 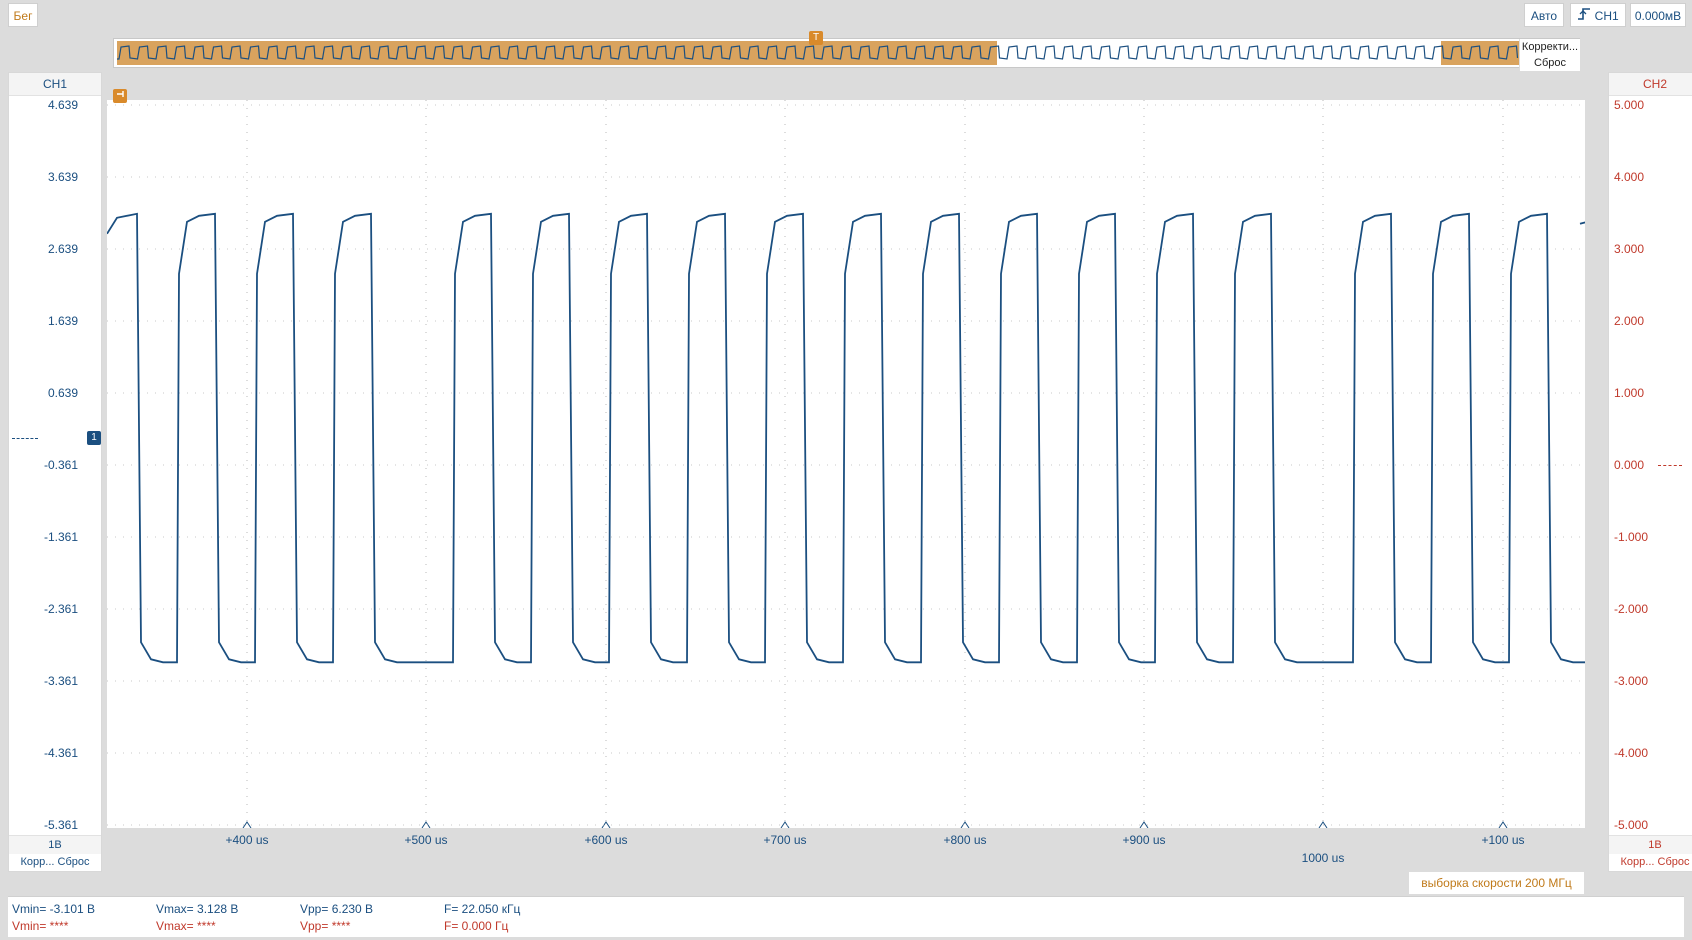 What do you see at coordinates (62, 321) in the screenshot?
I see `ch1-y-tick-label: 1.639` at bounding box center [62, 321].